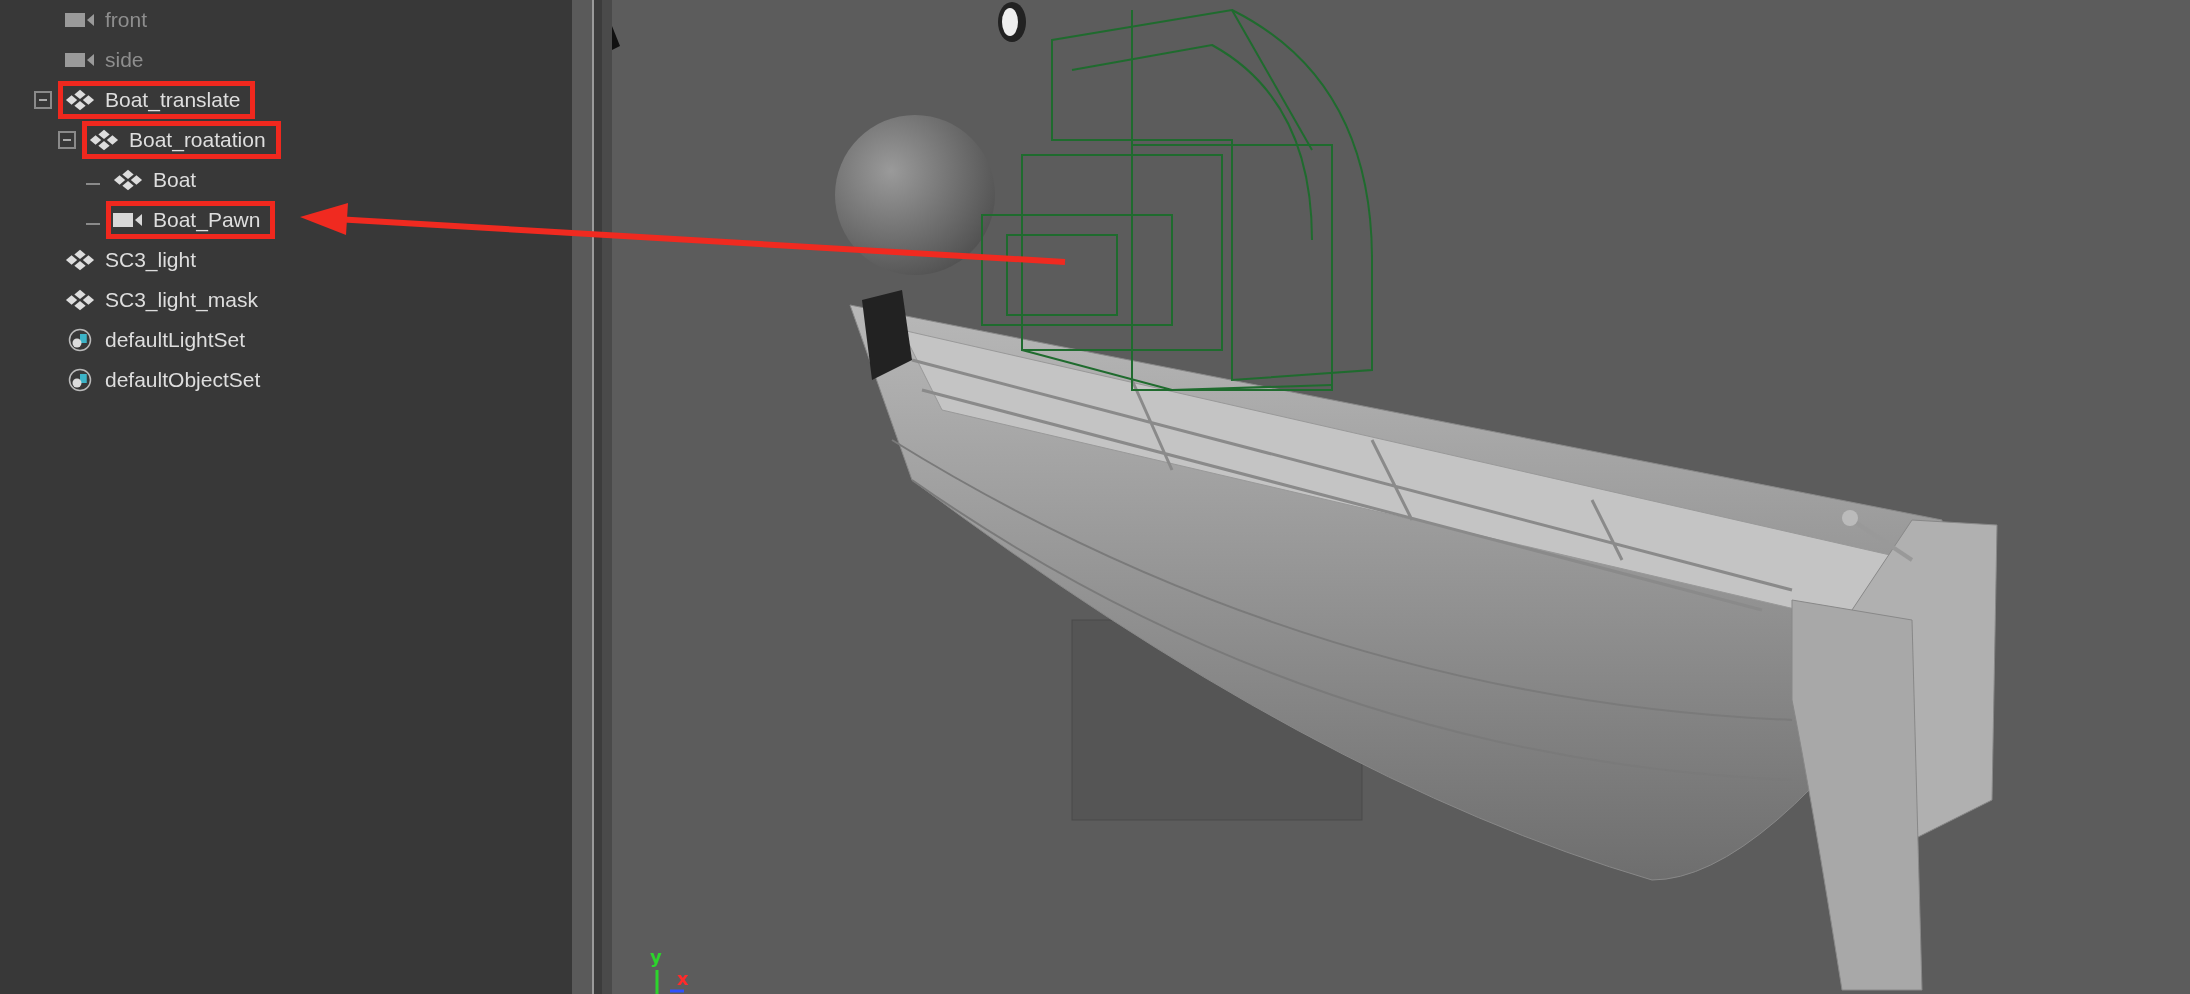 The width and height of the screenshot is (2190, 994). Describe the element at coordinates (124, 60) in the screenshot. I see `outliner-item: side` at that location.